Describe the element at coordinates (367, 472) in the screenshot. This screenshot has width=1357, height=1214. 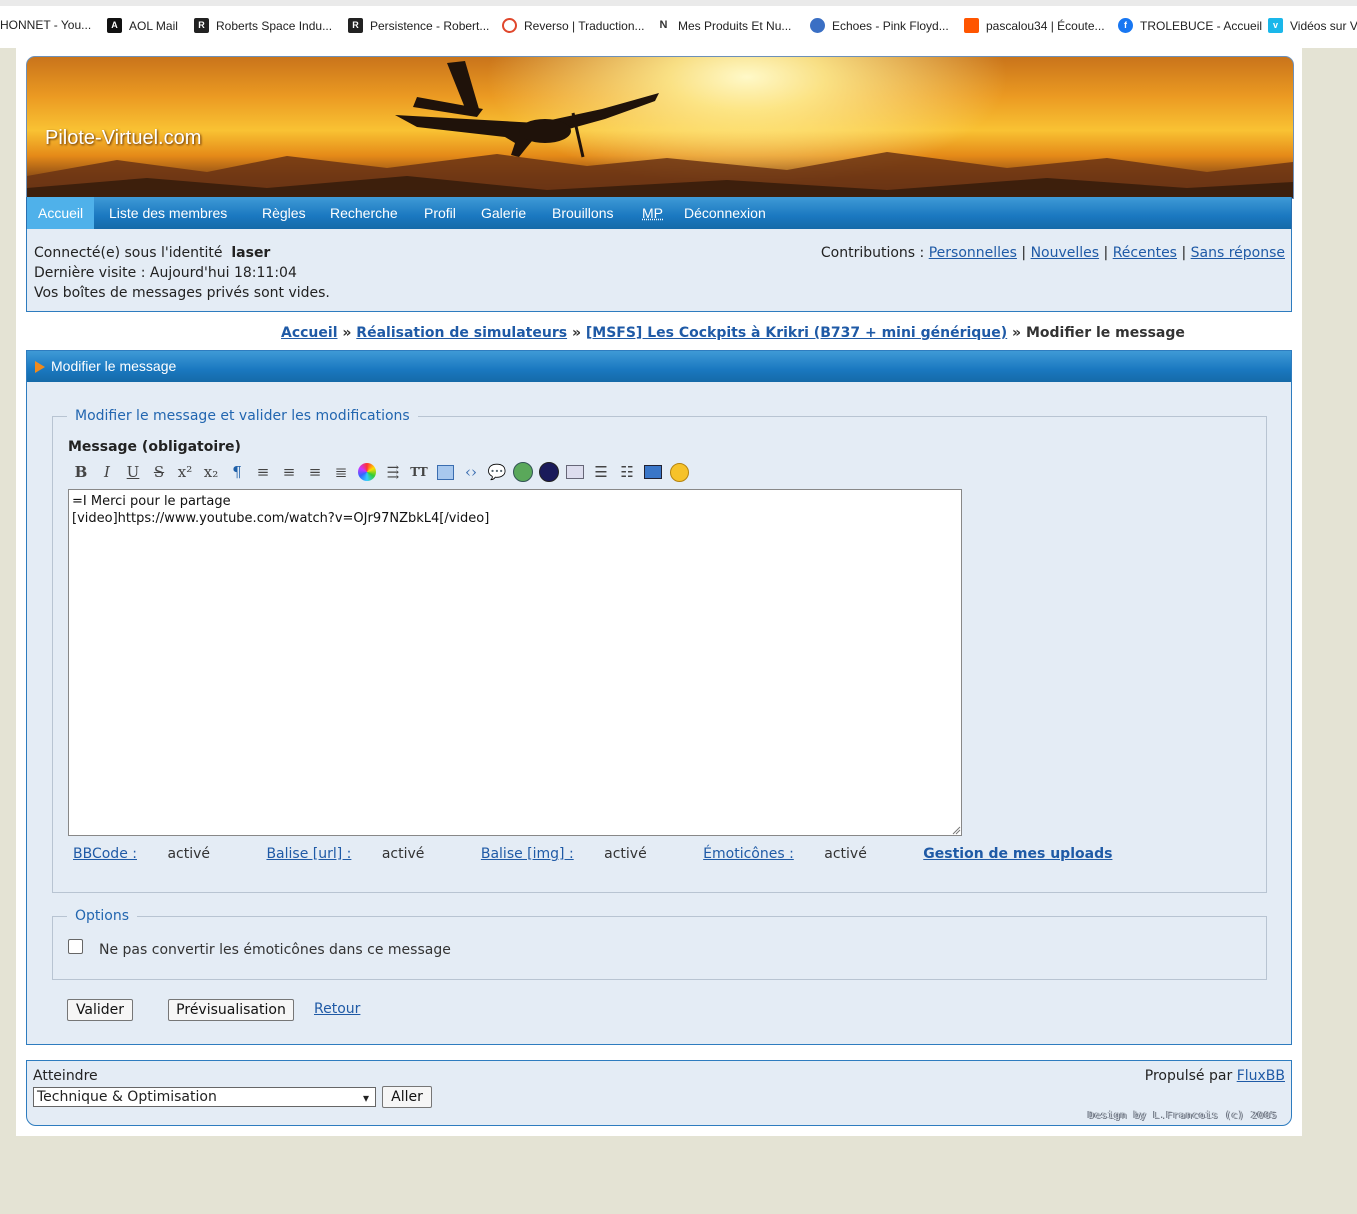
I see `color-palette-icon` at that location.